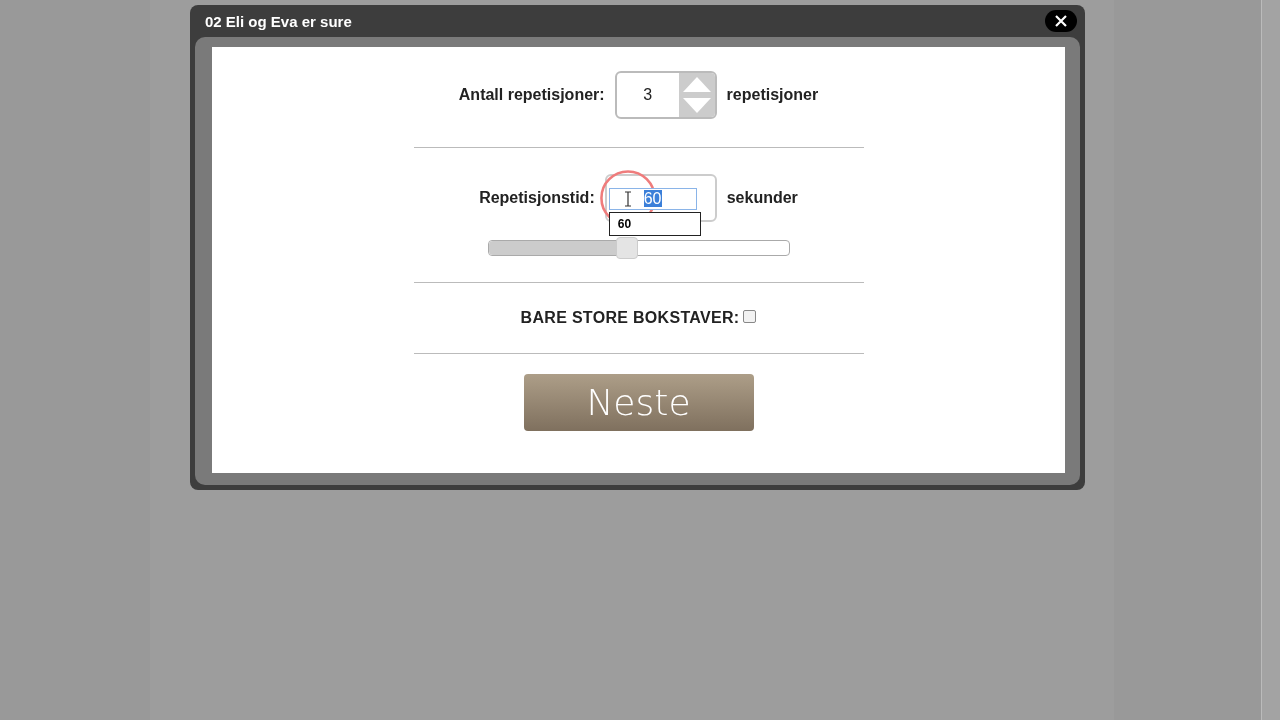 Image resolution: width=1280 pixels, height=720 pixels. Describe the element at coordinates (638, 402) in the screenshot. I see `next-button: Neste` at that location.